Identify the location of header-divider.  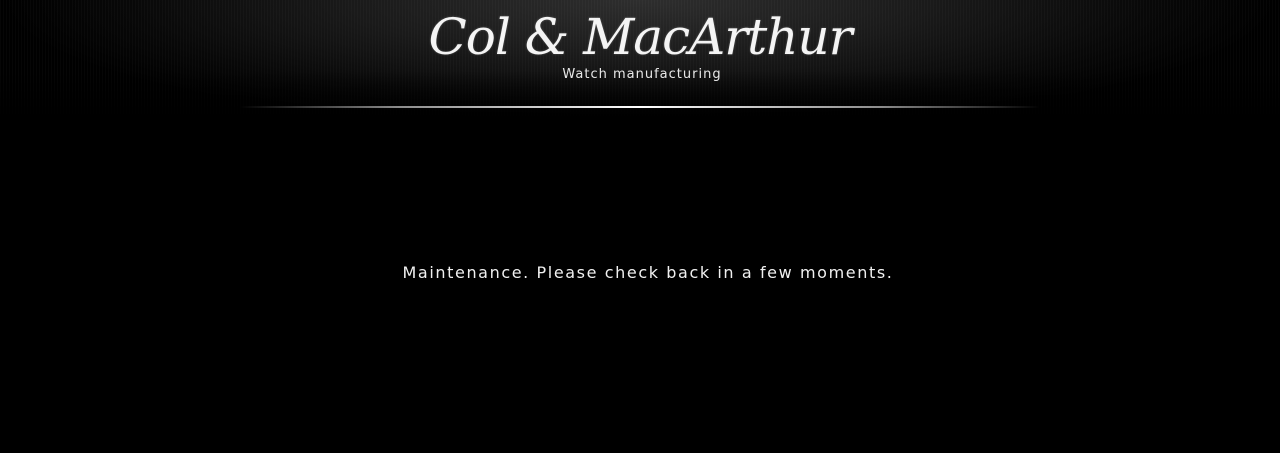
(640, 107).